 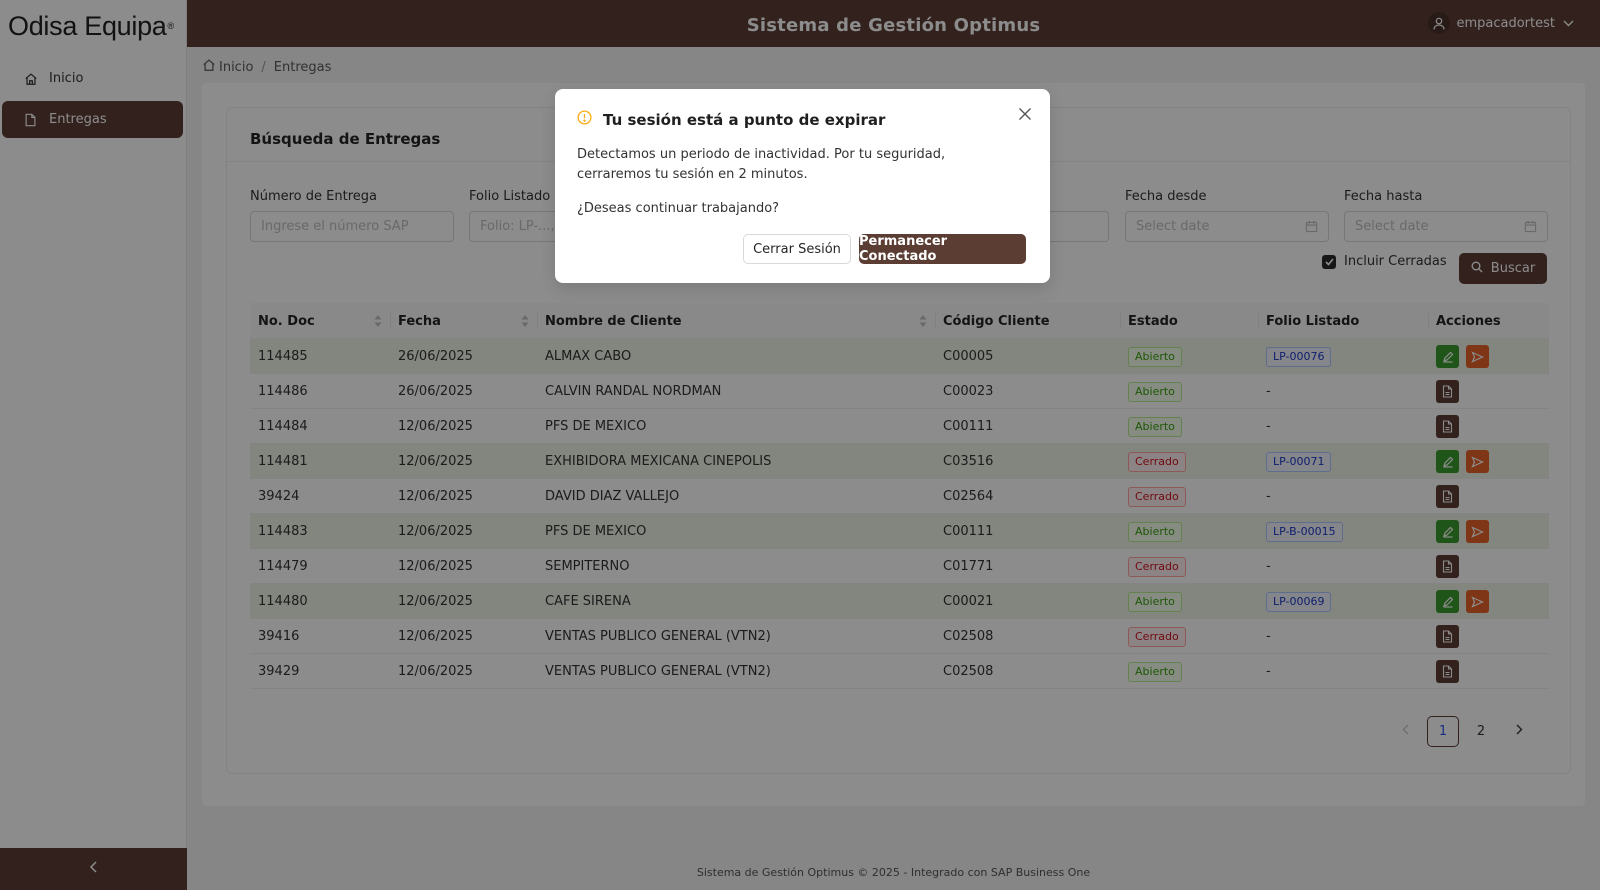 I want to click on close-icon, so click(x=1025, y=116).